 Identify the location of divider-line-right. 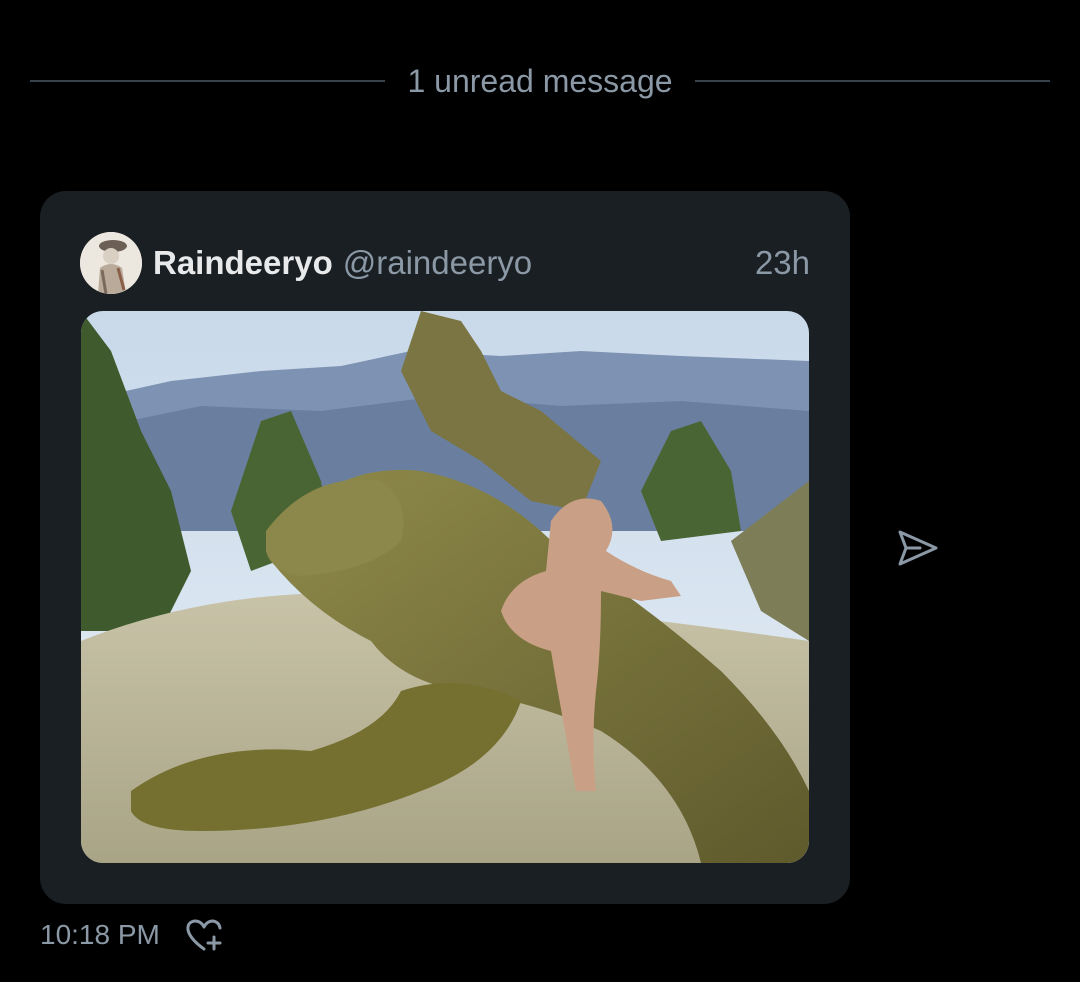
(872, 81).